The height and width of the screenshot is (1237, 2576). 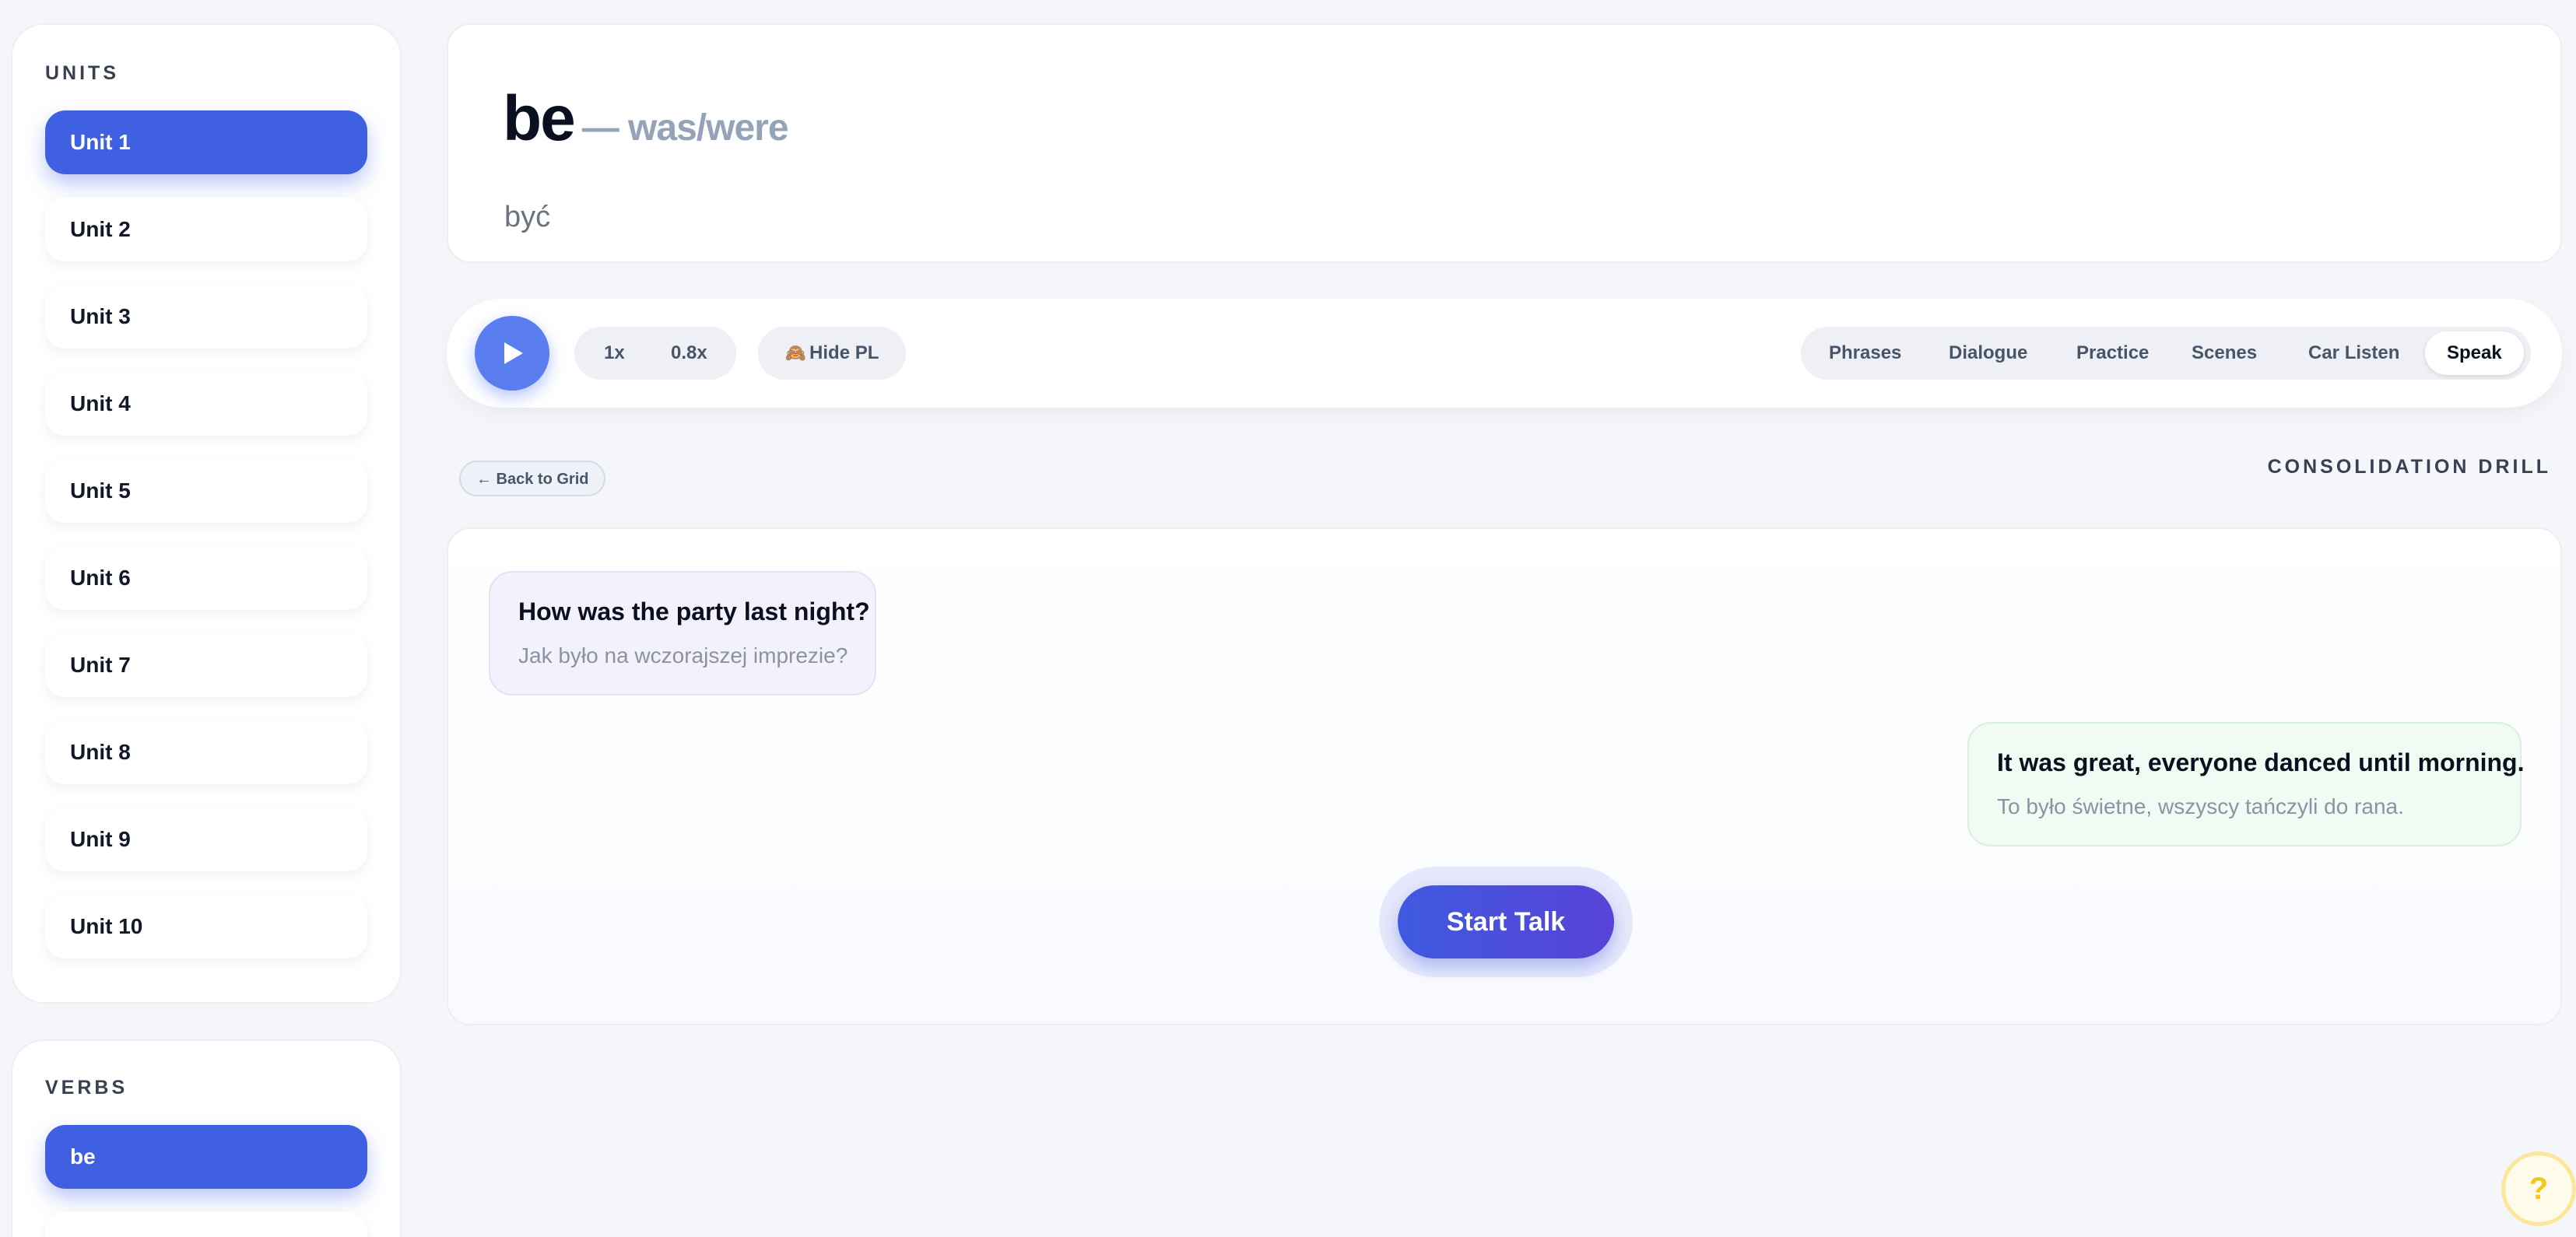 I want to click on play-icon, so click(x=514, y=353).